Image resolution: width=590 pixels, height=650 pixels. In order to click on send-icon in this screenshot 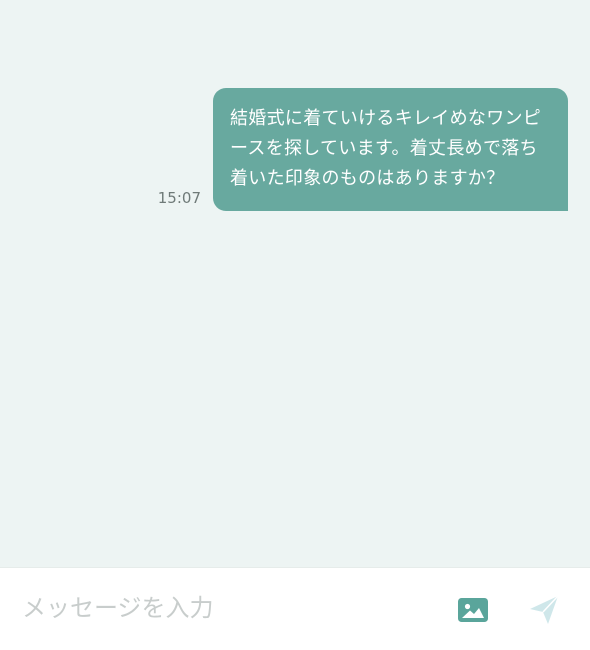, I will do `click(544, 609)`.